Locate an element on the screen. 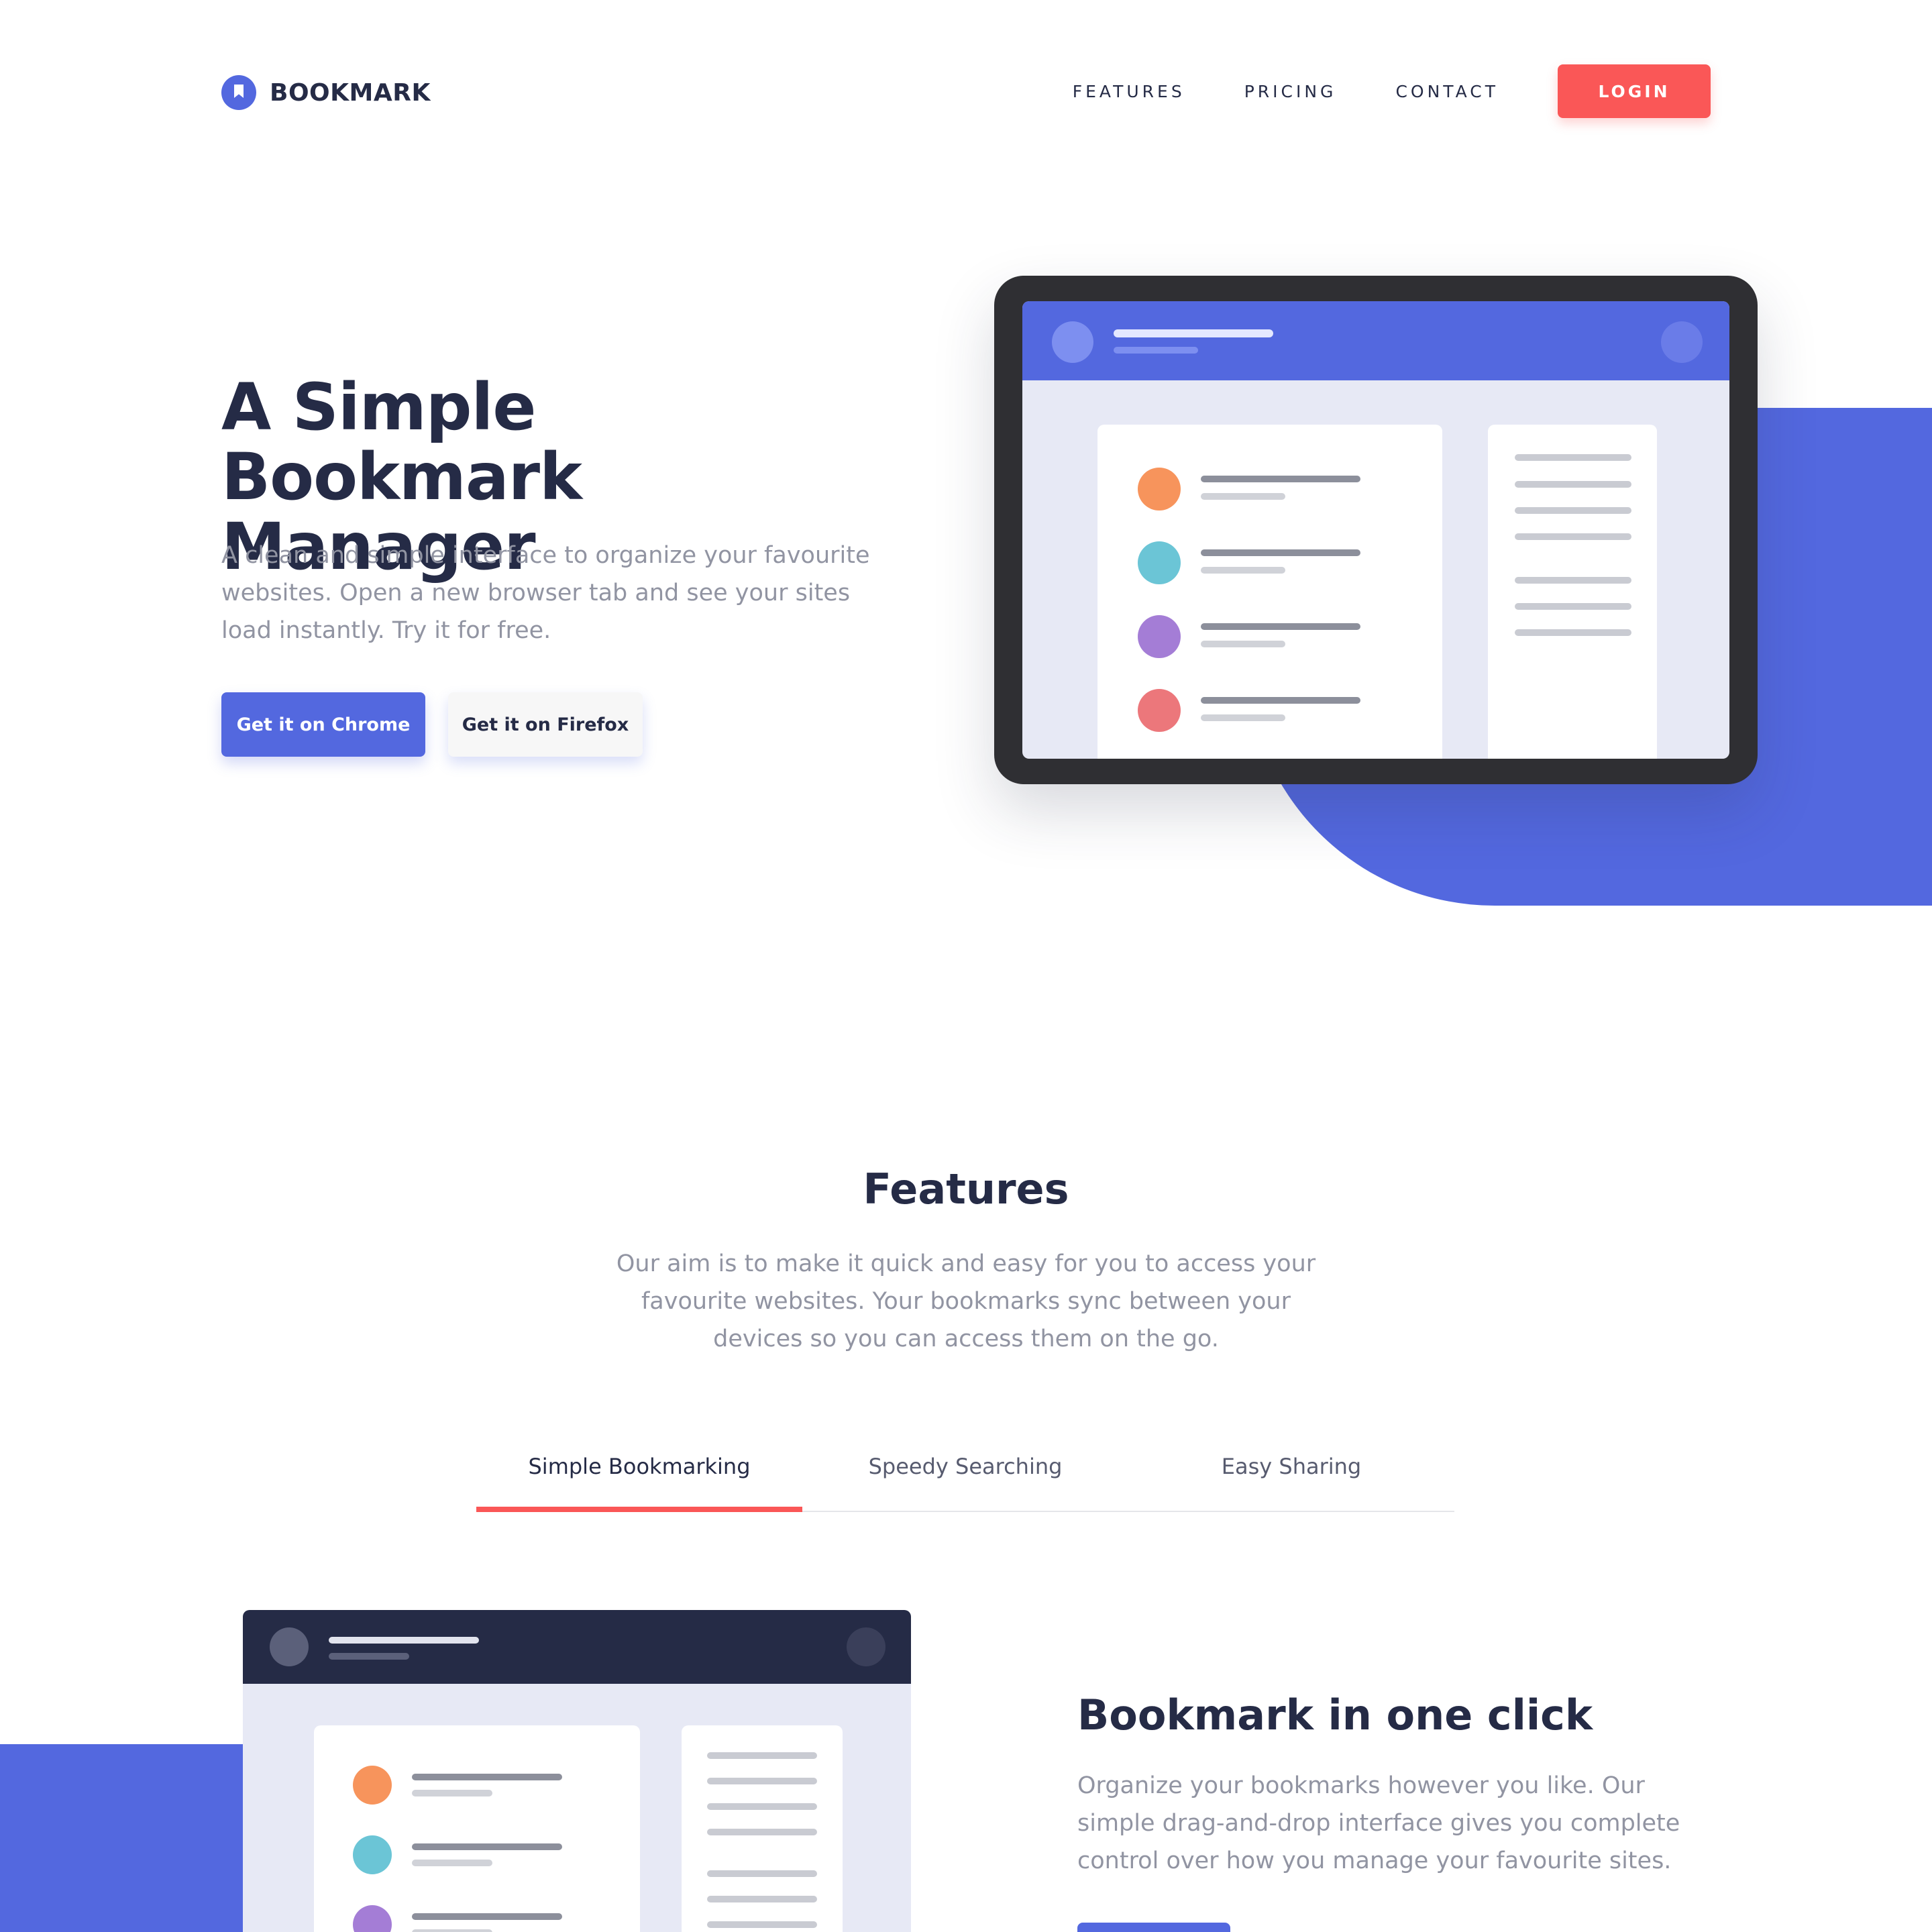 The image size is (1932, 1932). main-nav: FEATURES PRICING CONTACT LOGIN is located at coordinates (1392, 91).